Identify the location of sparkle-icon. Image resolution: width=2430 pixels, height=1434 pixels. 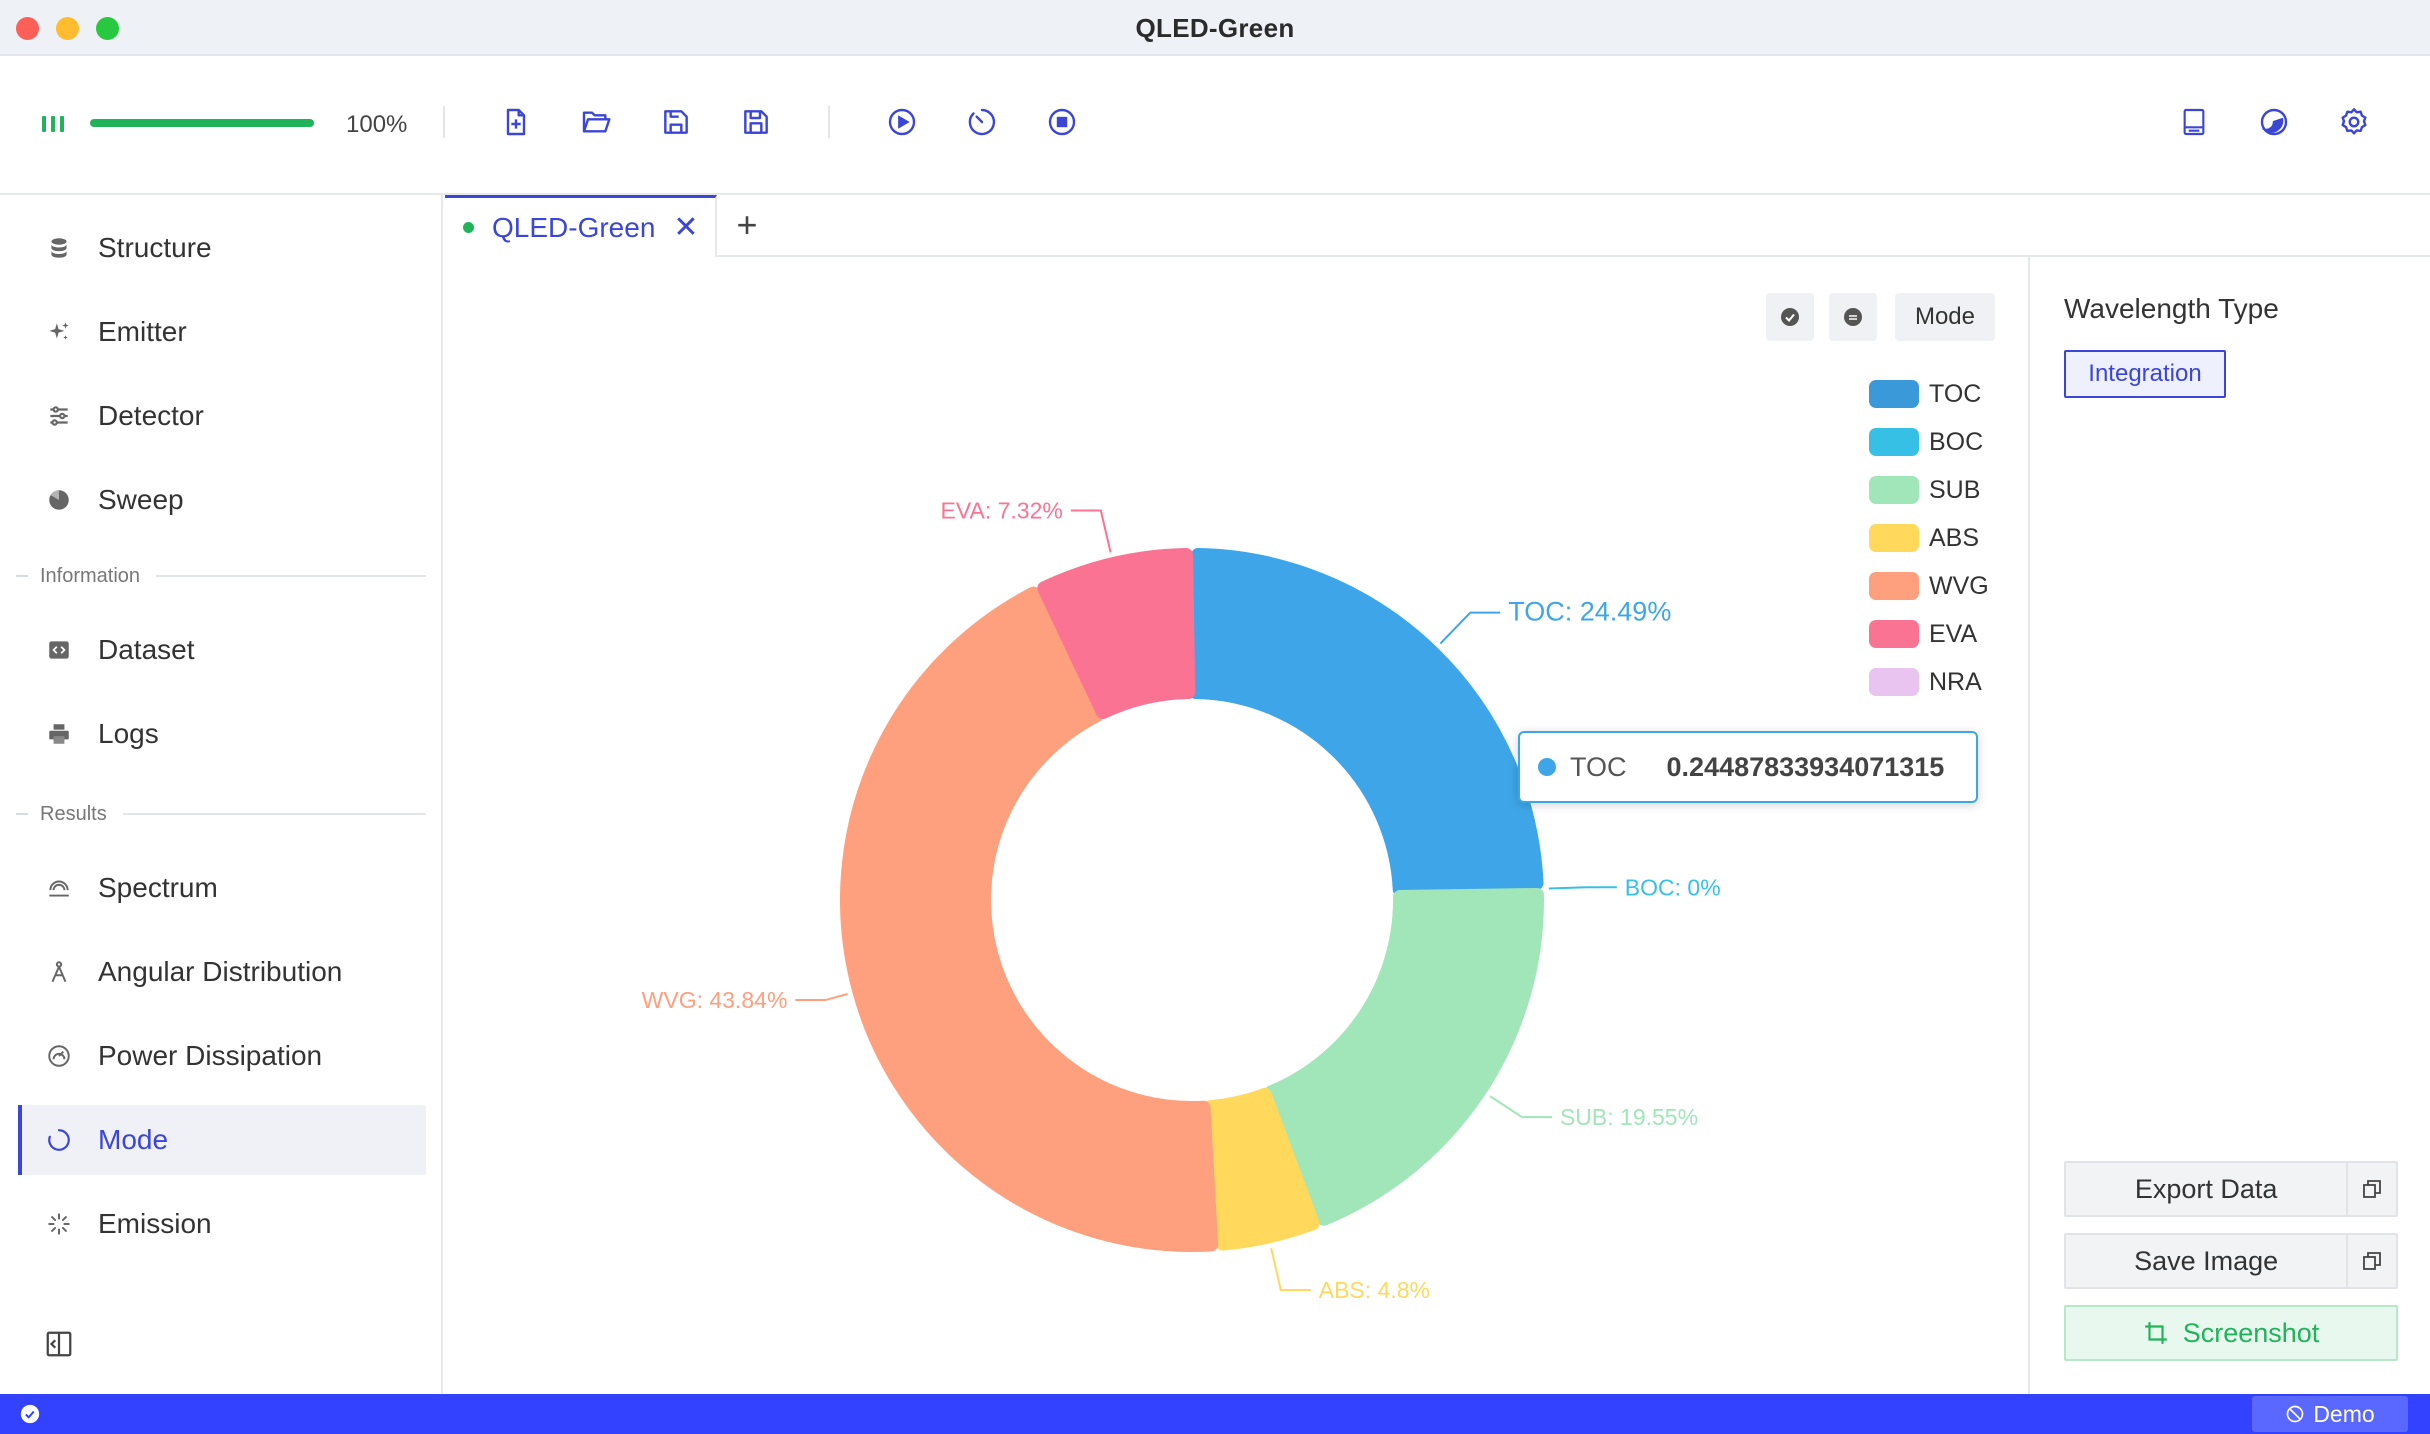
(59, 332).